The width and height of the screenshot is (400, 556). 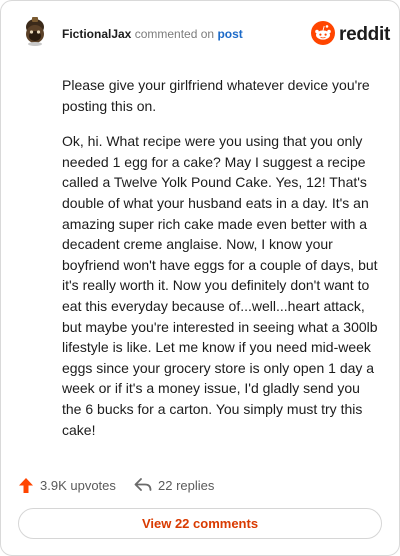 What do you see at coordinates (78, 485) in the screenshot?
I see `upvote-count: 3.9K upvotes` at bounding box center [78, 485].